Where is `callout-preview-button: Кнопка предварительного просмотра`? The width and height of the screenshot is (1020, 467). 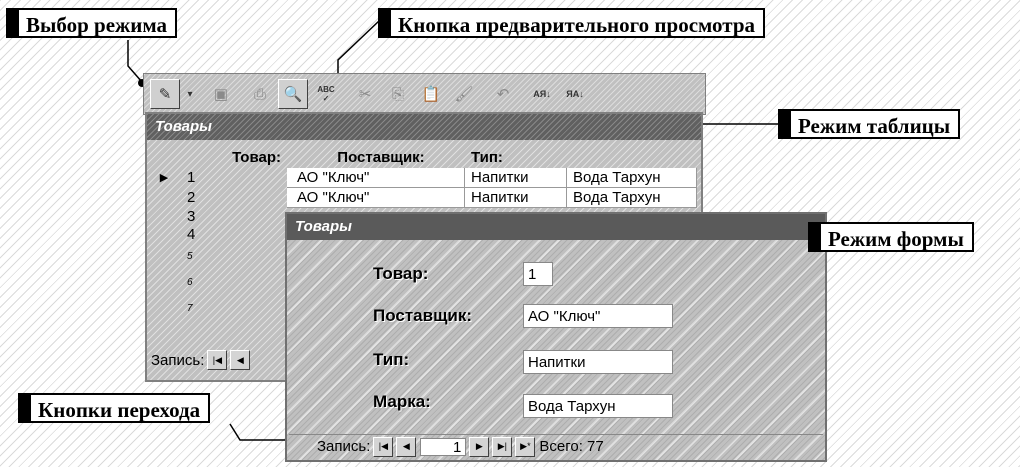 callout-preview-button: Кнопка предварительного просмотра is located at coordinates (572, 23).